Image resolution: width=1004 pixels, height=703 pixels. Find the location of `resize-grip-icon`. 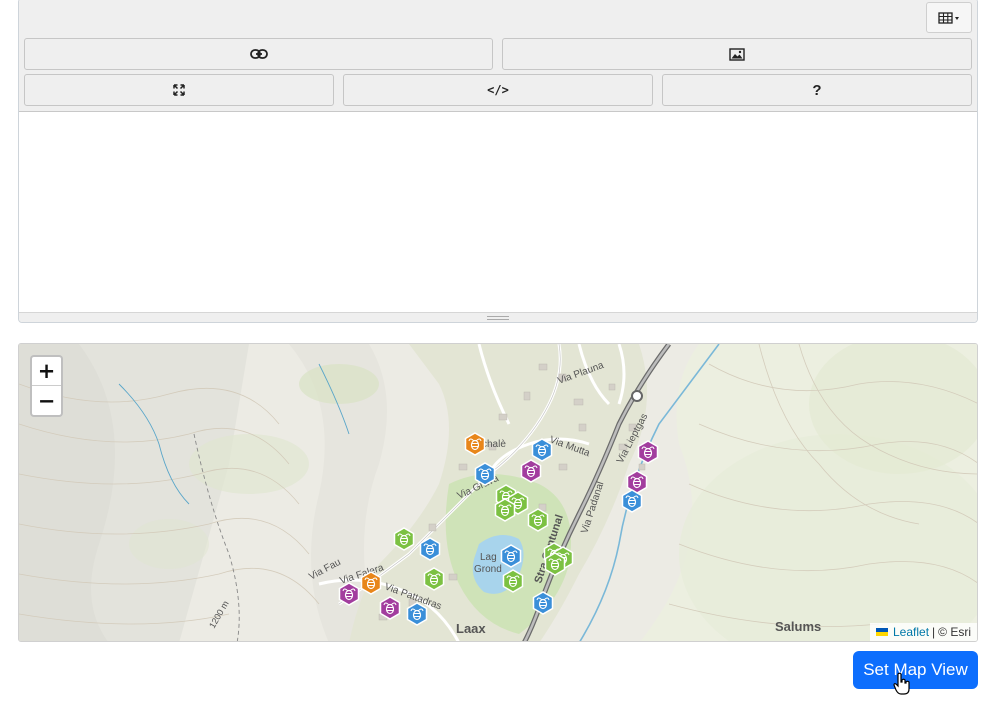

resize-grip-icon is located at coordinates (498, 317).